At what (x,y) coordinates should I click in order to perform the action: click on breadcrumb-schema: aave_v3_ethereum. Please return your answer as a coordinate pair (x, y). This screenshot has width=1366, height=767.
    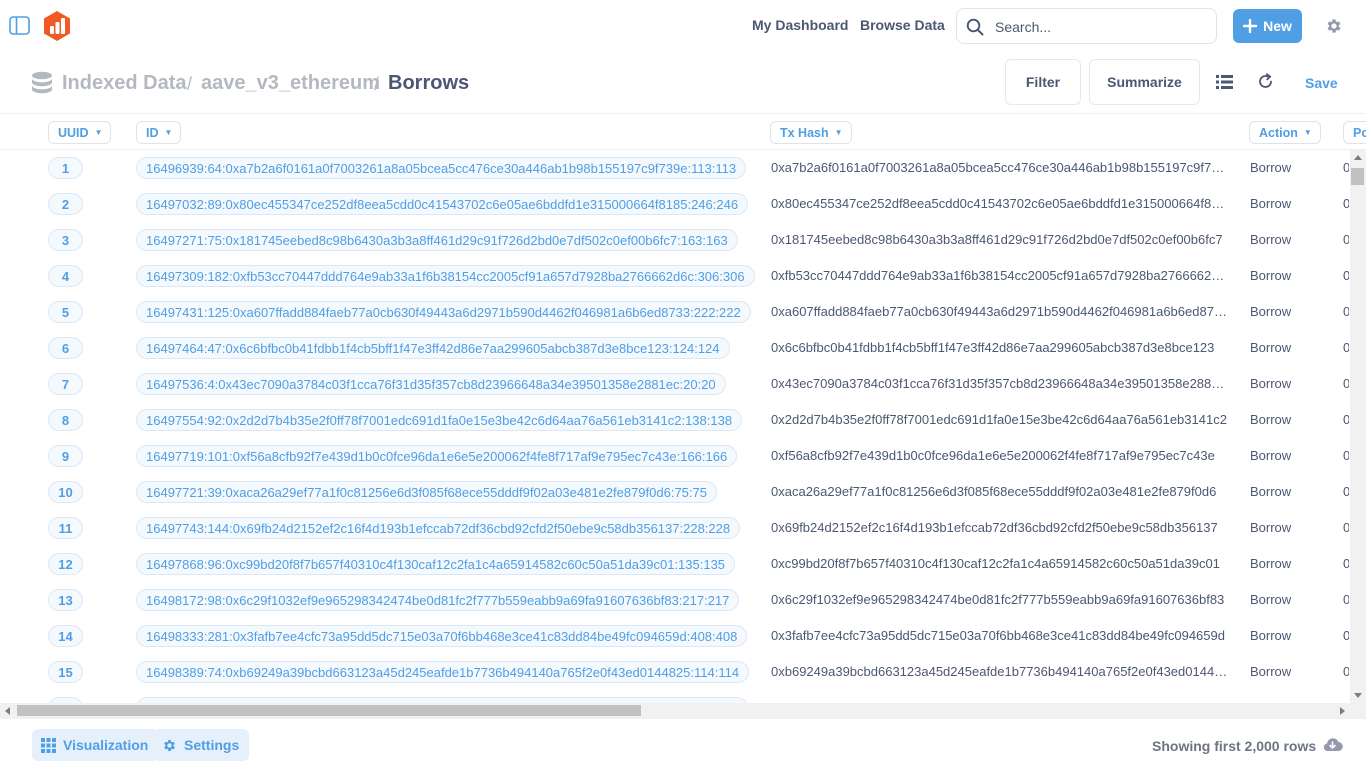
    Looking at the image, I should click on (290, 83).